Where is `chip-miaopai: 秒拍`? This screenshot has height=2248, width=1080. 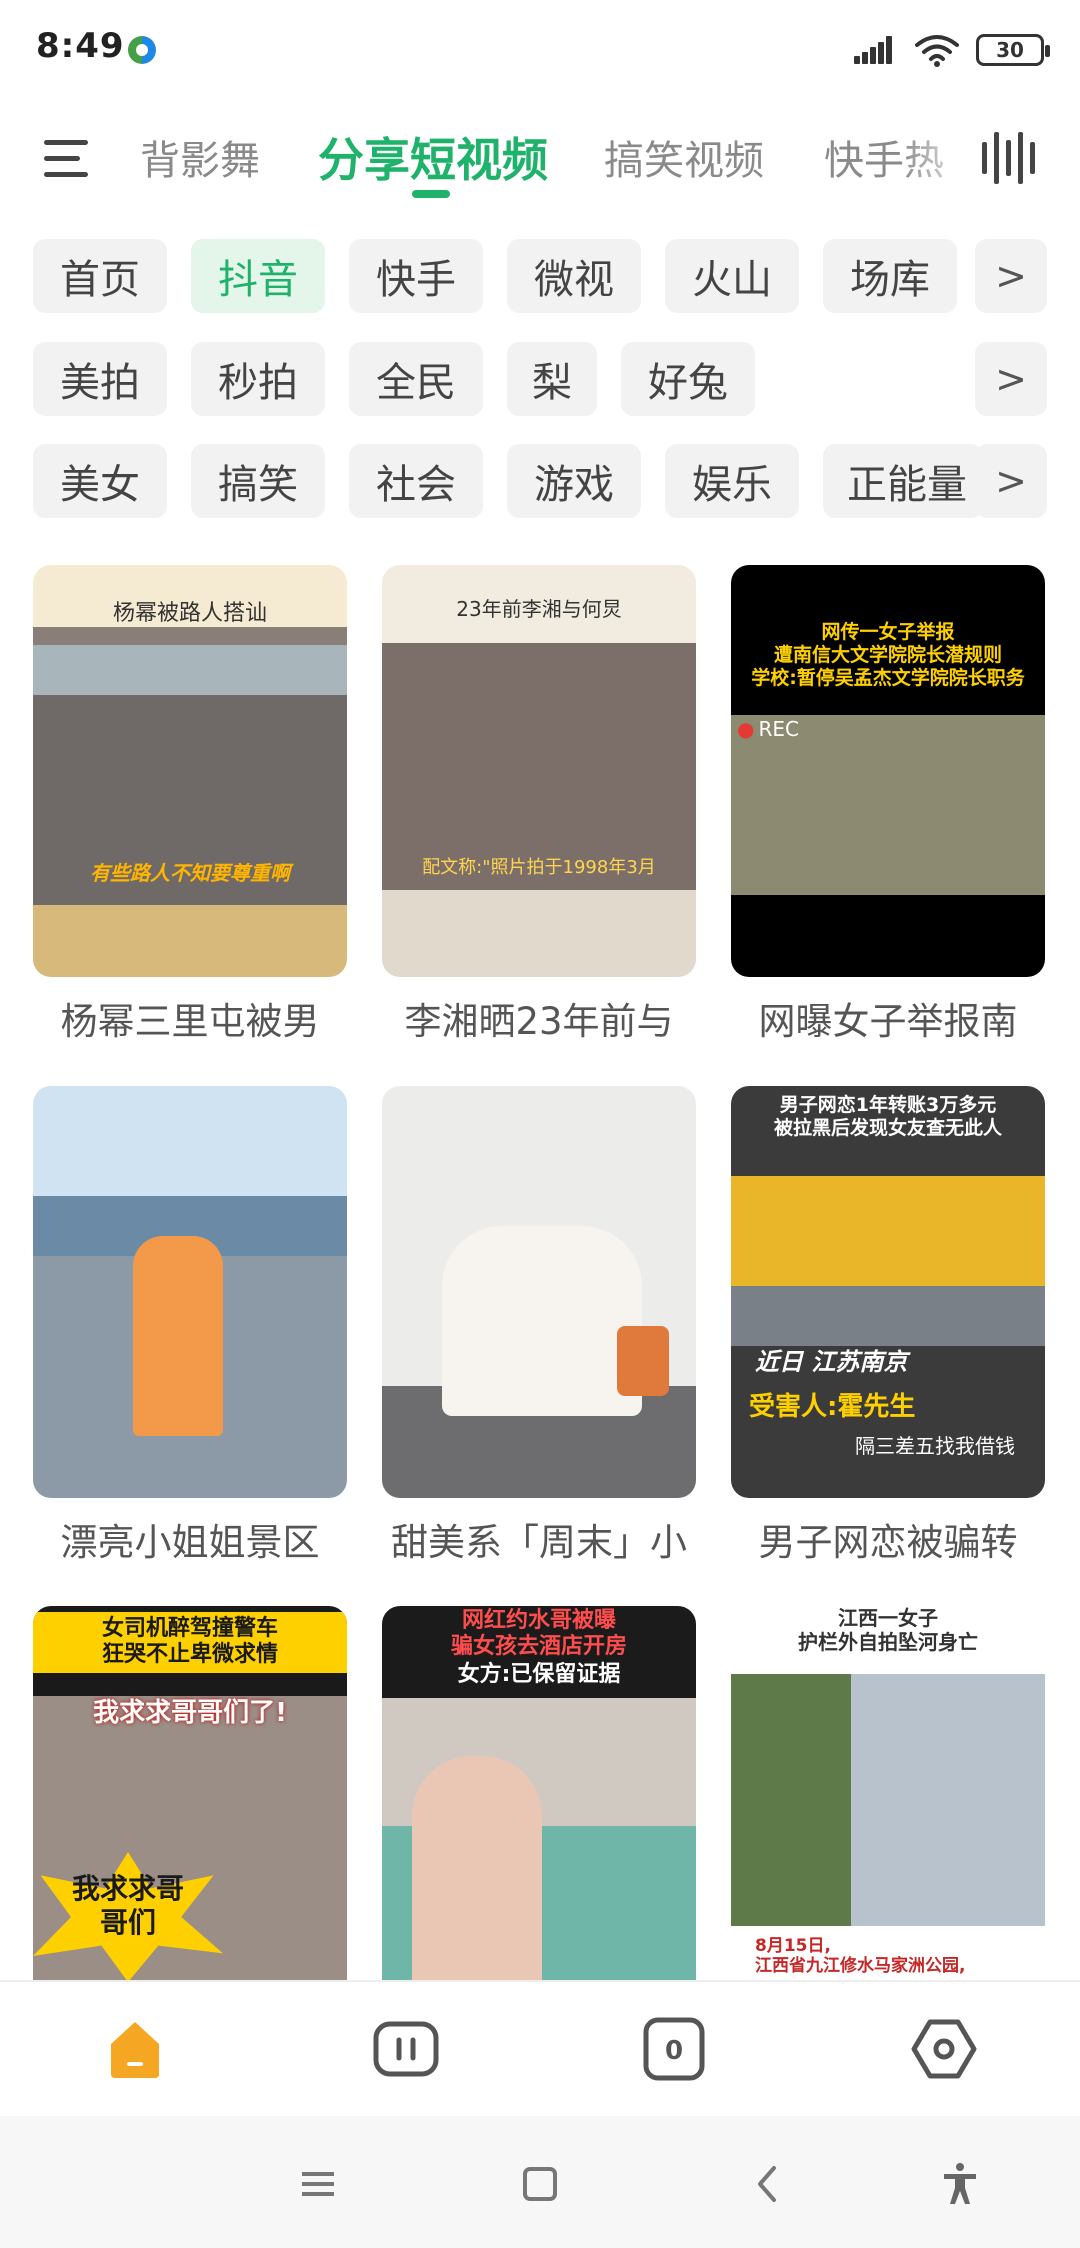
chip-miaopai: 秒拍 is located at coordinates (258, 379).